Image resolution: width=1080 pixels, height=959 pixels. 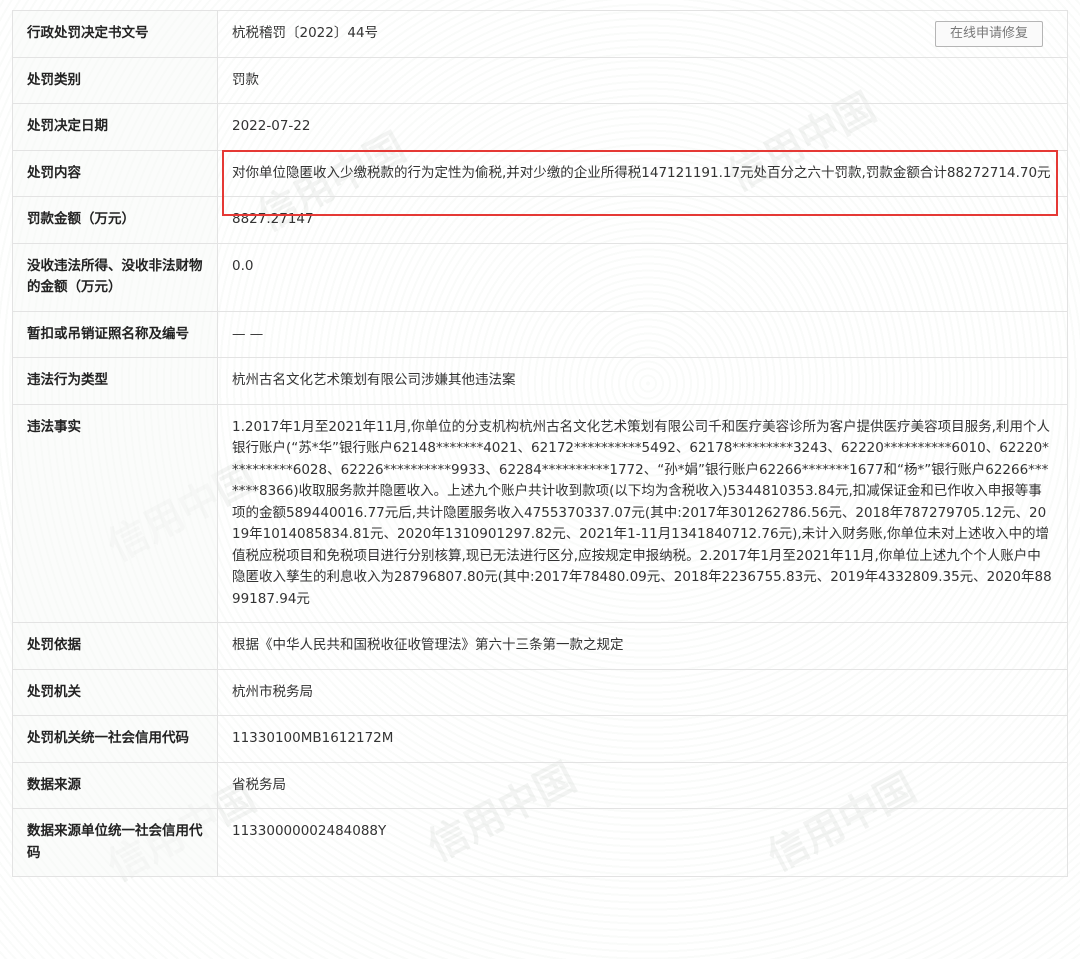 I want to click on row-label: 处罚机关, so click(x=115, y=692).